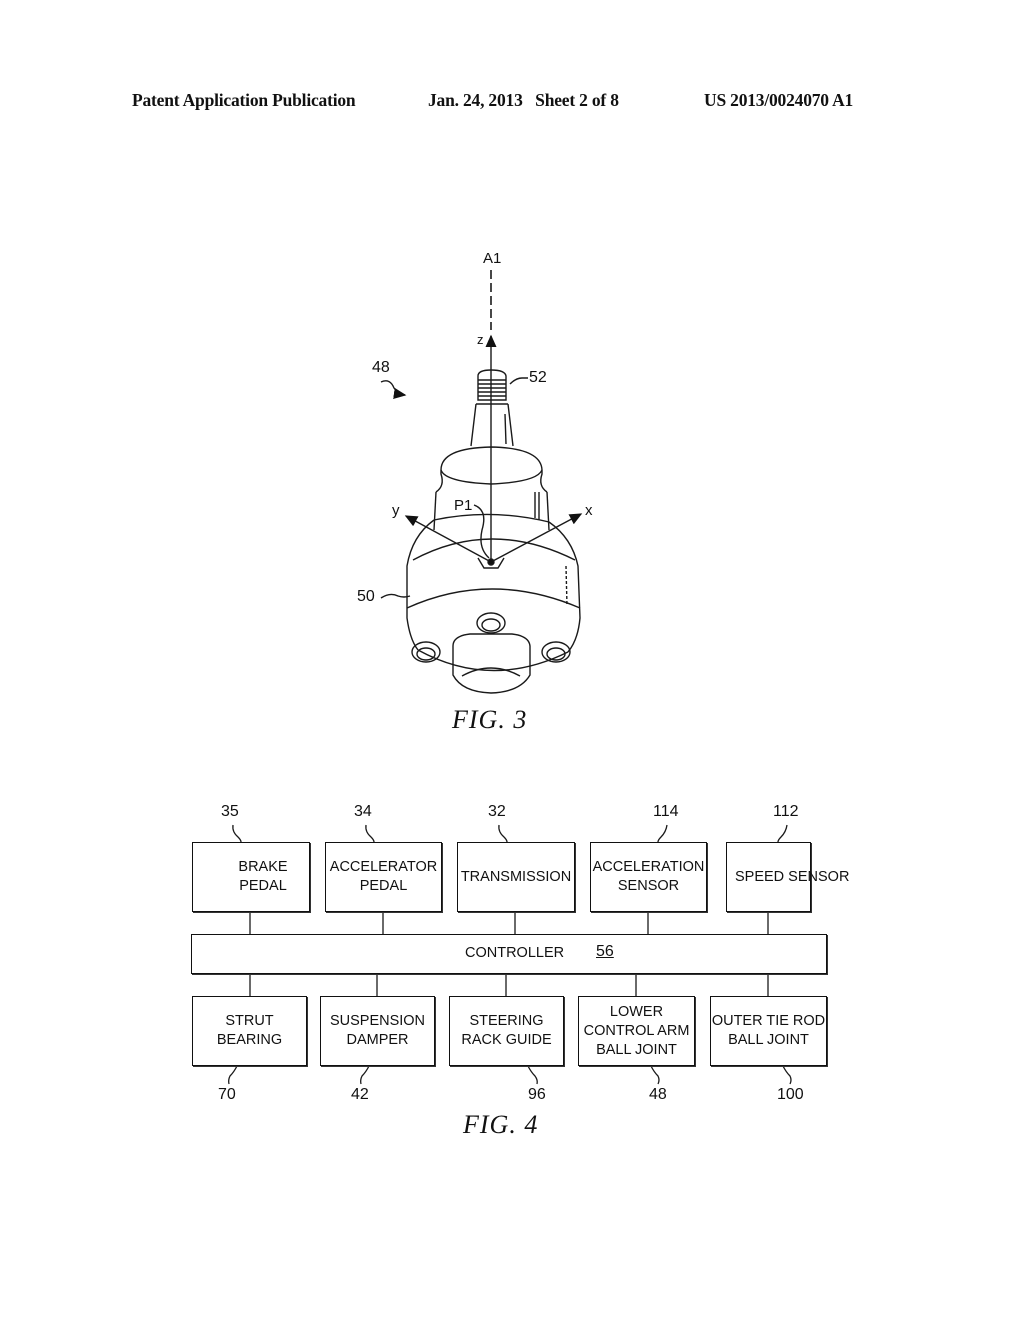 The height and width of the screenshot is (1320, 1024). What do you see at coordinates (537, 1094) in the screenshot?
I see `ref-96: 96` at bounding box center [537, 1094].